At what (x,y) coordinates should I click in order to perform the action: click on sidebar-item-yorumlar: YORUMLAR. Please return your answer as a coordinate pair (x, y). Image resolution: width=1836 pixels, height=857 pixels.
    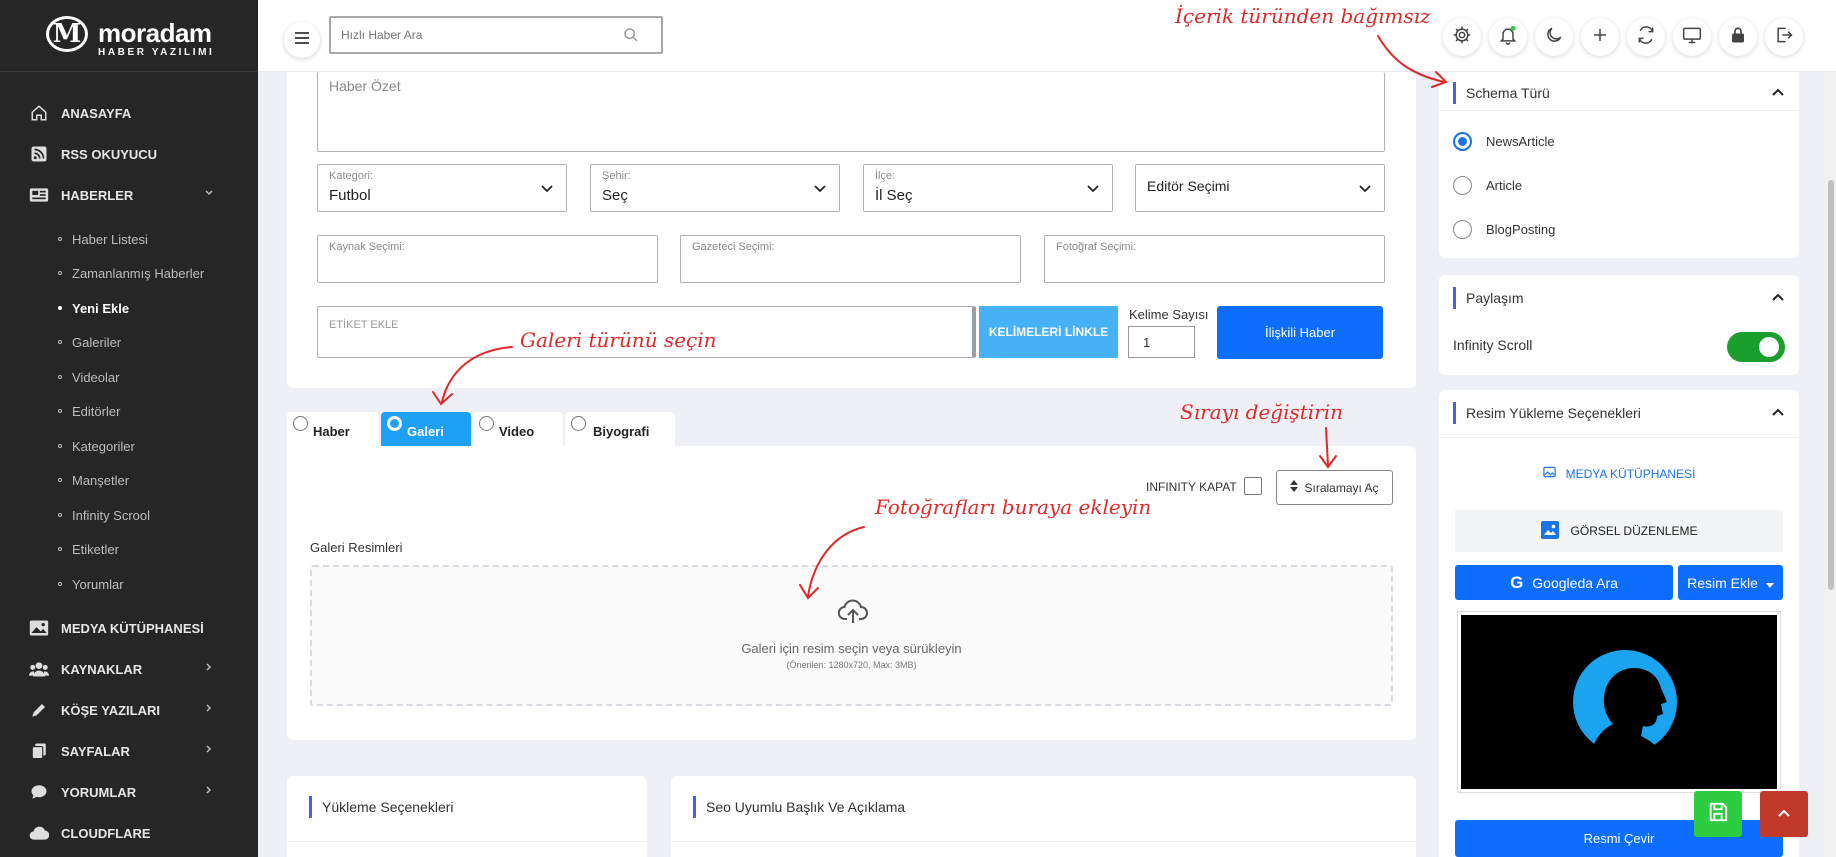
    Looking at the image, I should click on (129, 792).